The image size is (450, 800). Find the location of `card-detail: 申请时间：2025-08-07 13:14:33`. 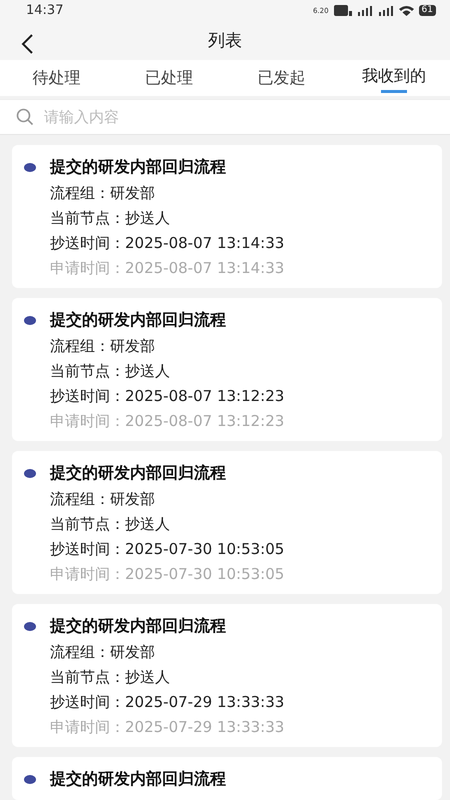

card-detail: 申请时间：2025-08-07 13:14:33 is located at coordinates (168, 268).